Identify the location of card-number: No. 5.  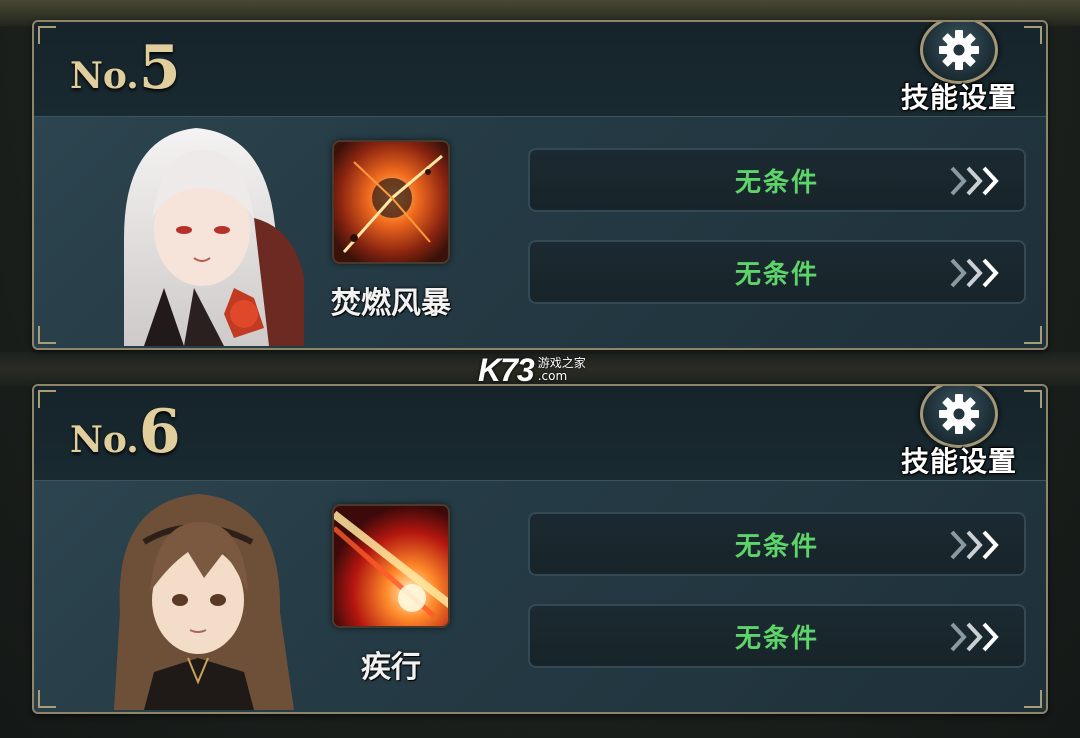
(125, 73).